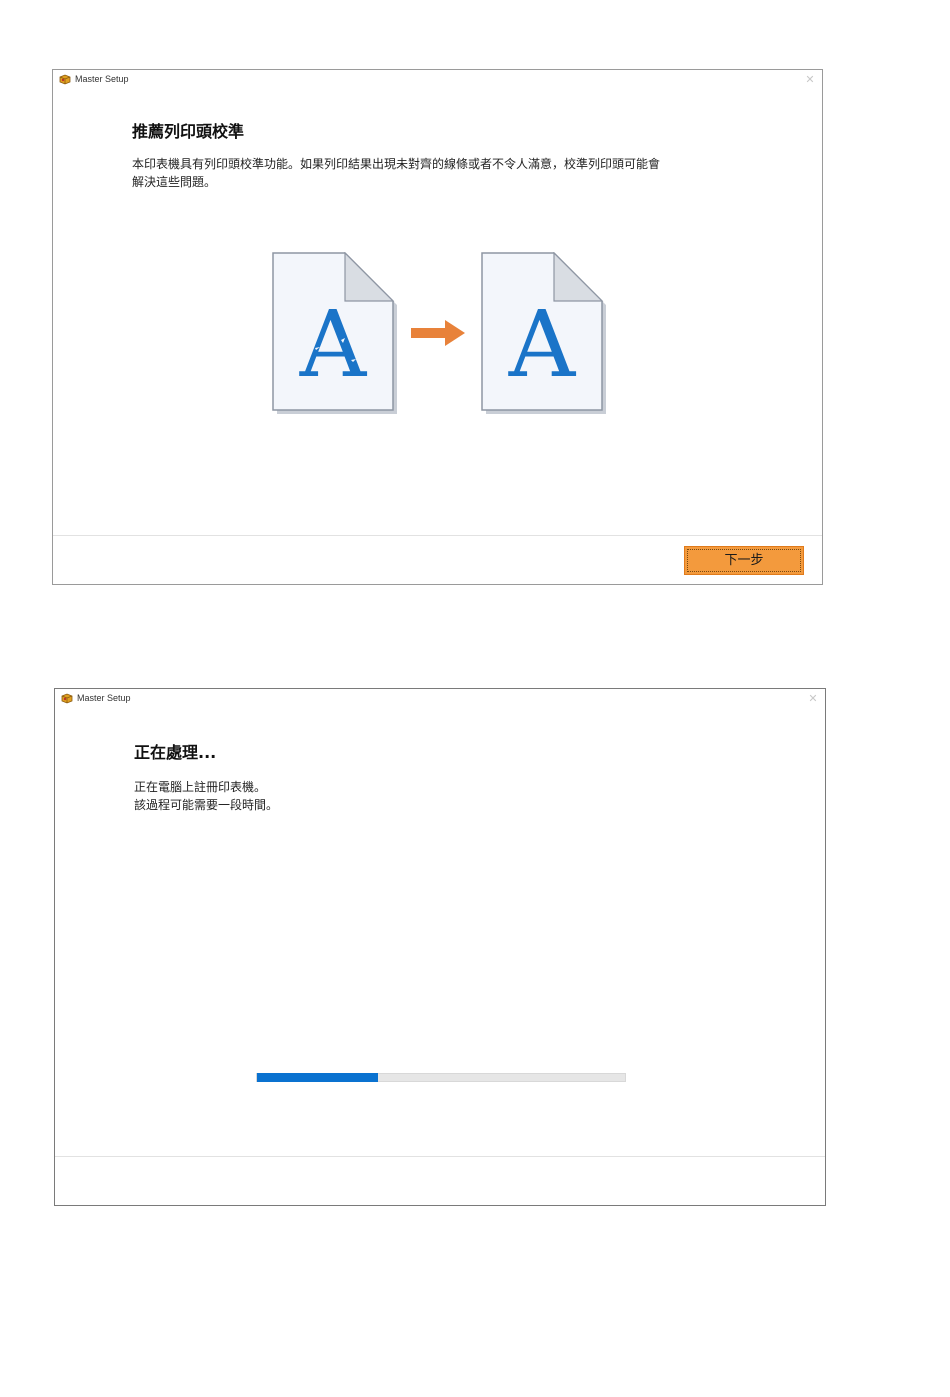 This screenshot has height=1397, width=950. I want to click on page-title: 推薦列印頭校準, so click(188, 131).